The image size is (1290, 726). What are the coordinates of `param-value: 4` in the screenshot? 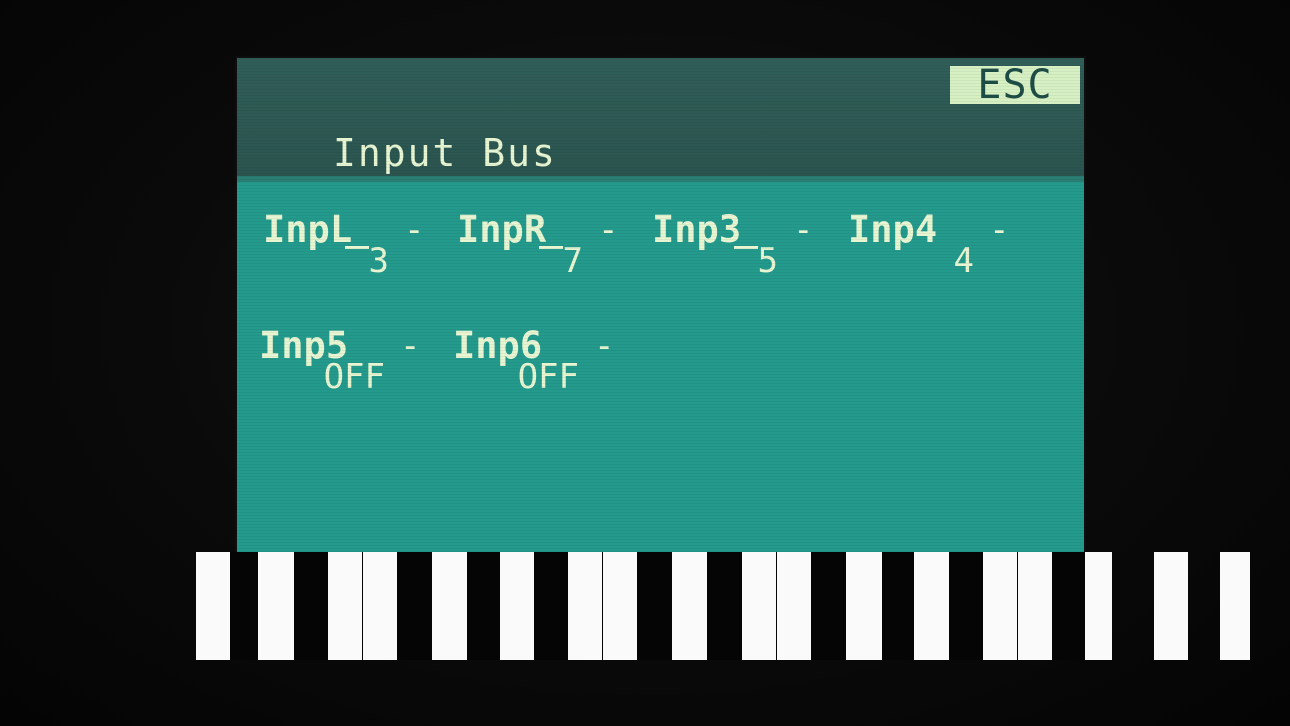 It's located at (963, 261).